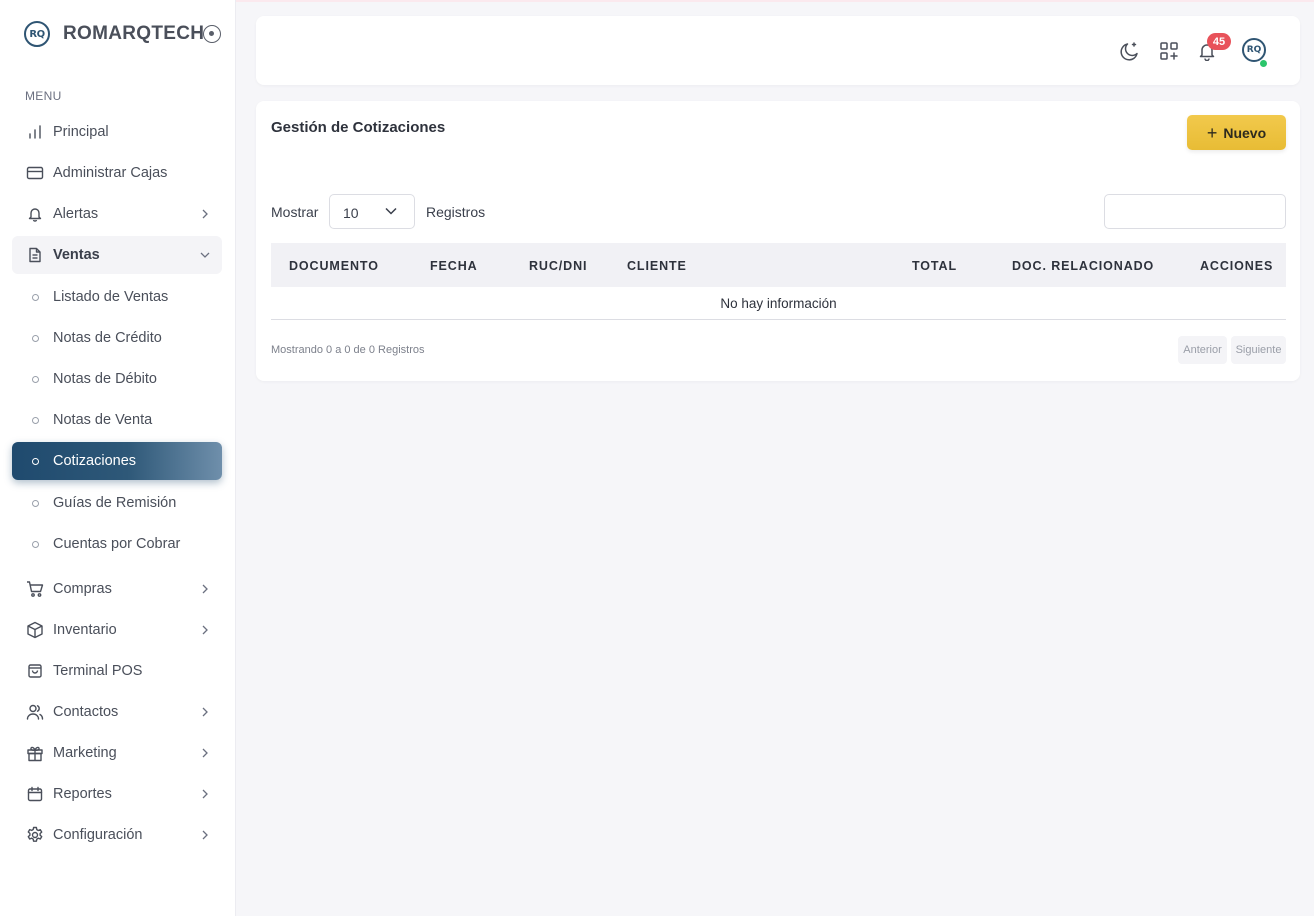 Image resolution: width=1314 pixels, height=916 pixels. I want to click on sidebar-subitem-cotizaciones: Cotizaciones, so click(117, 461).